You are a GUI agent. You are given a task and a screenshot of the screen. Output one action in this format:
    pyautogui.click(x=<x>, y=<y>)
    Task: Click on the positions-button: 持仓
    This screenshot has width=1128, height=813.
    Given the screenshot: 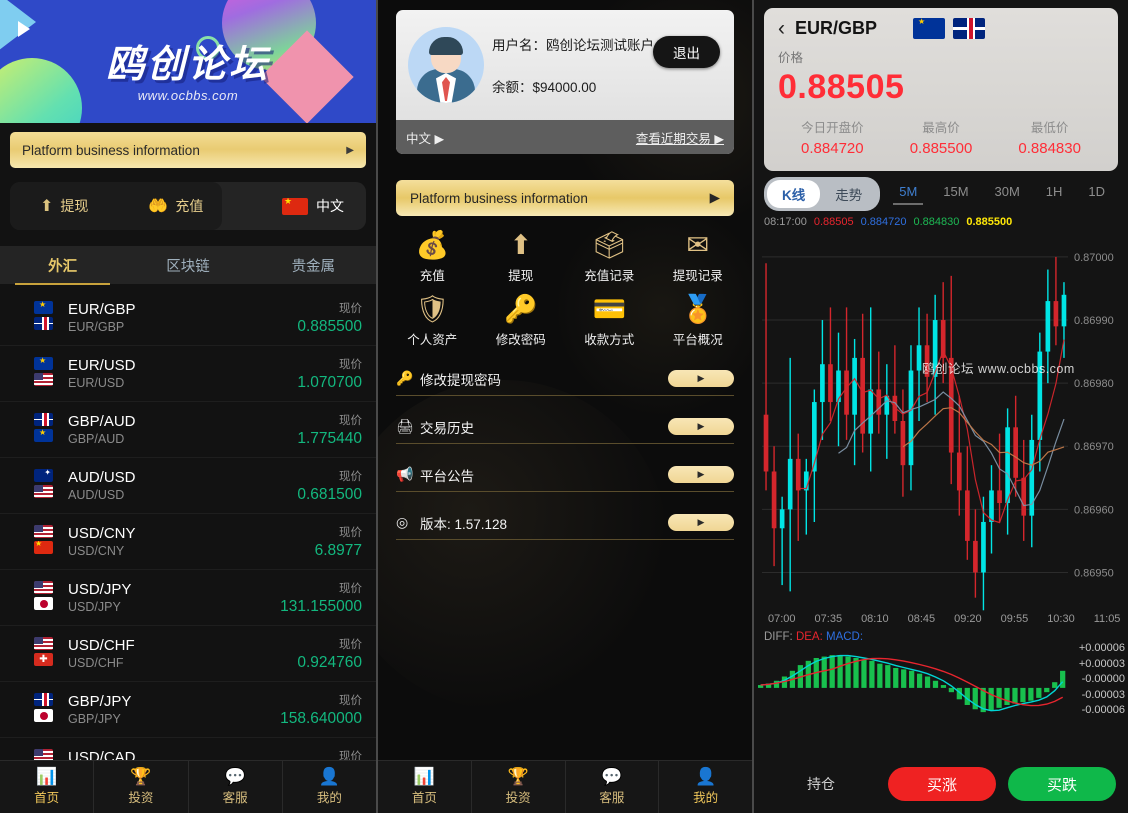 What is the action you would take?
    pyautogui.click(x=821, y=784)
    